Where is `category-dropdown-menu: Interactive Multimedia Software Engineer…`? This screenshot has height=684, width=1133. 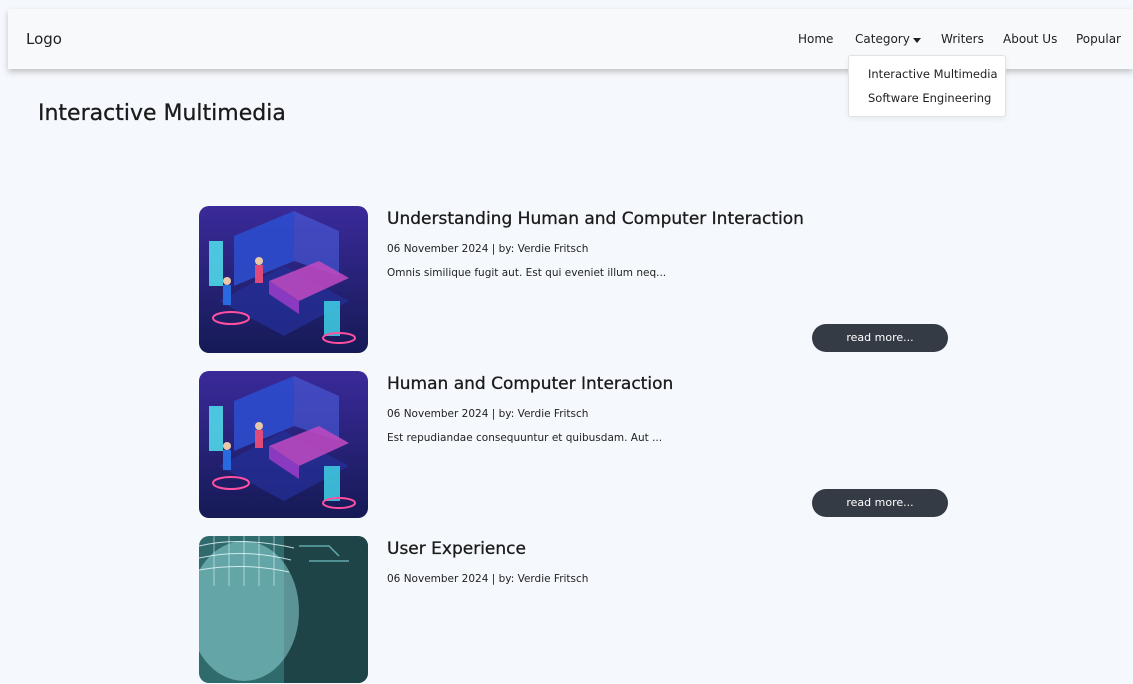 category-dropdown-menu: Interactive Multimedia Software Engineer… is located at coordinates (927, 86).